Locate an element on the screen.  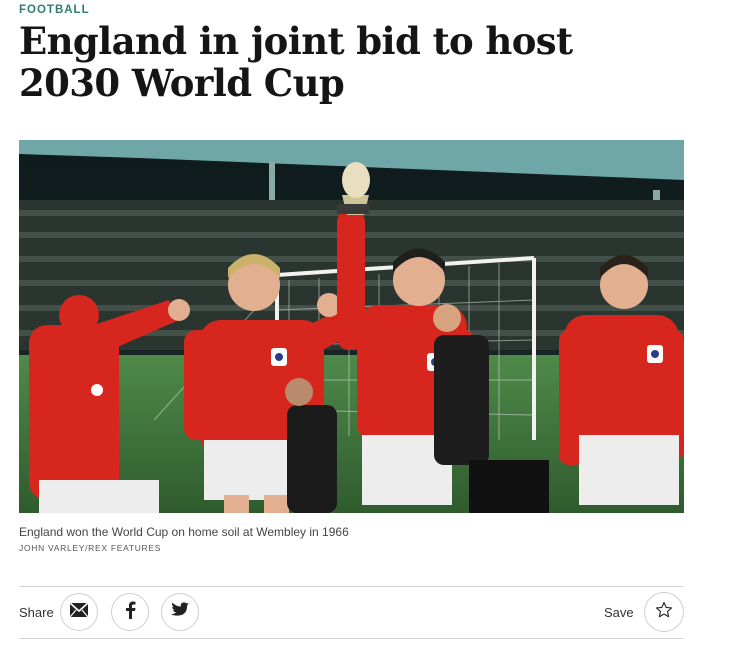
email-share-button is located at coordinates (79, 612).